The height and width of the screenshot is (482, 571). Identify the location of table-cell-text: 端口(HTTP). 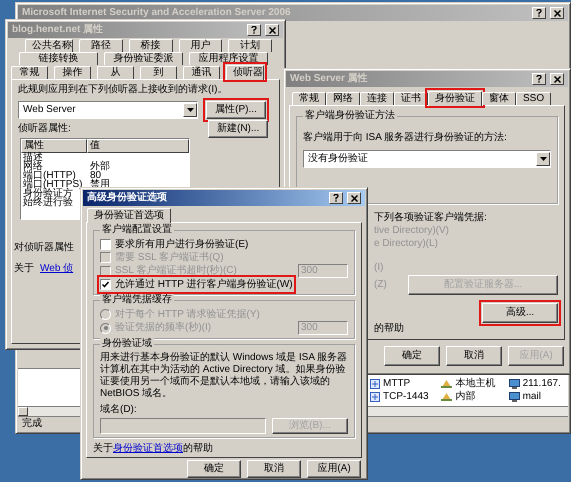
(49, 175).